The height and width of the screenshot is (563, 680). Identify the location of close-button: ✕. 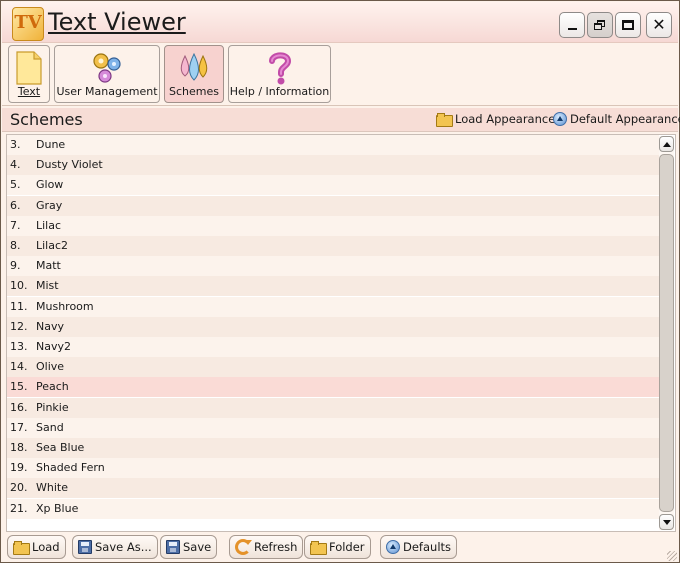
(659, 25).